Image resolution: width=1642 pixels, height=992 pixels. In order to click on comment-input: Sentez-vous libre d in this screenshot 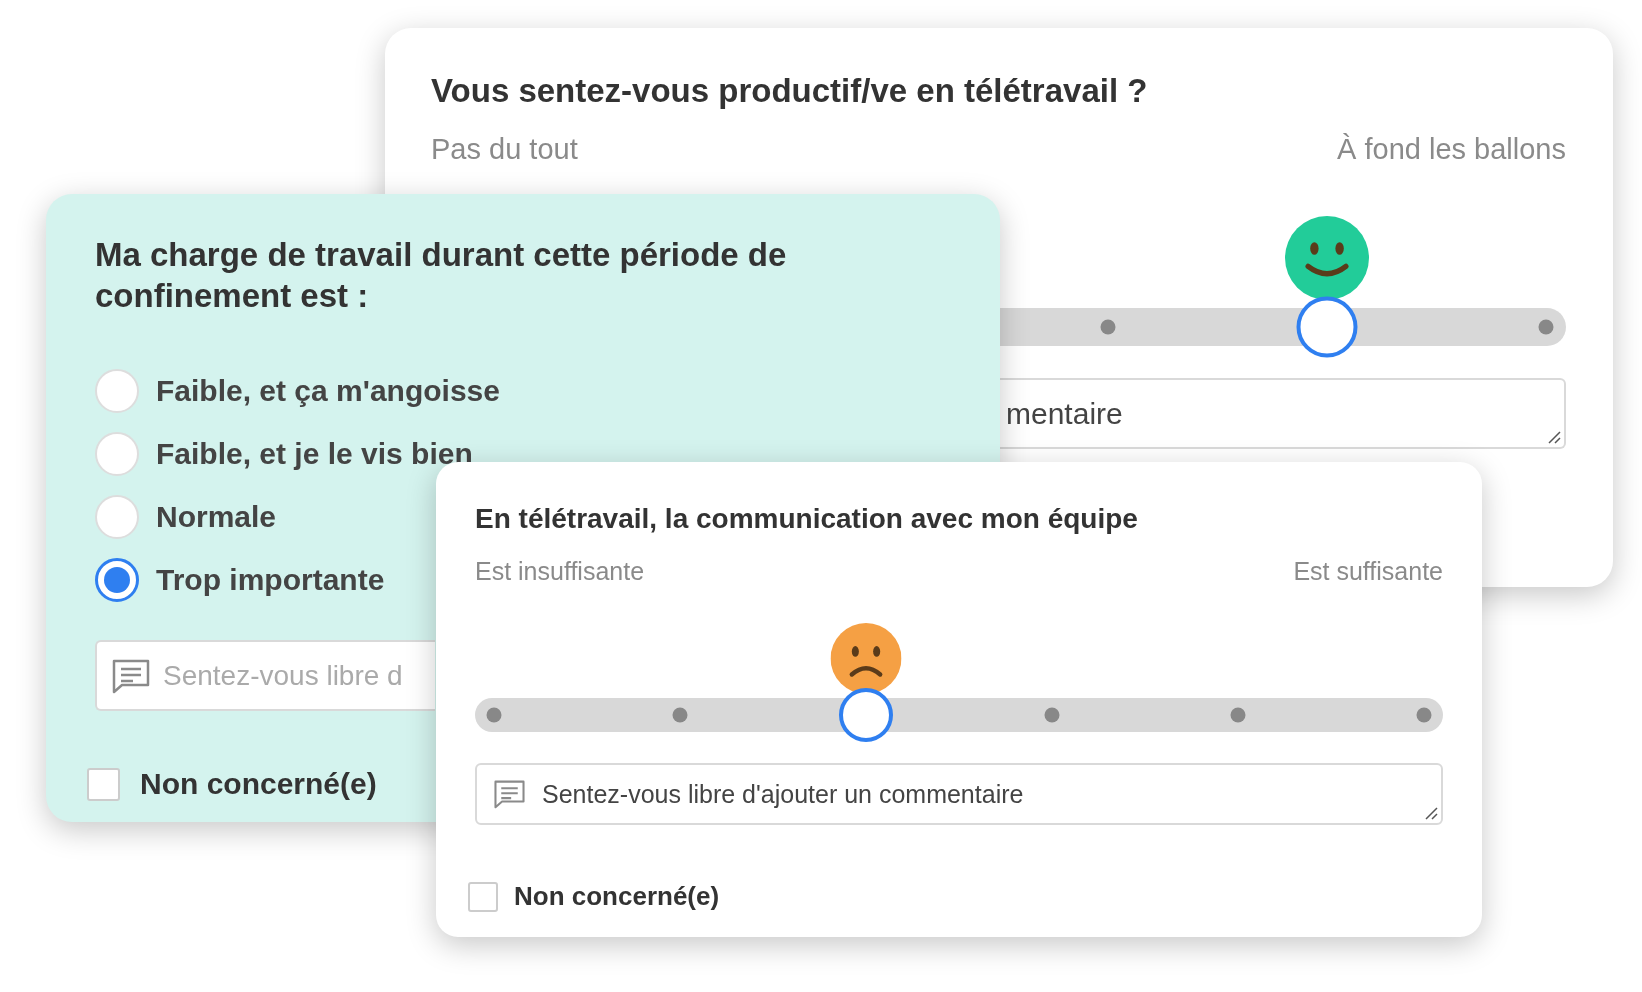, I will do `click(296, 675)`.